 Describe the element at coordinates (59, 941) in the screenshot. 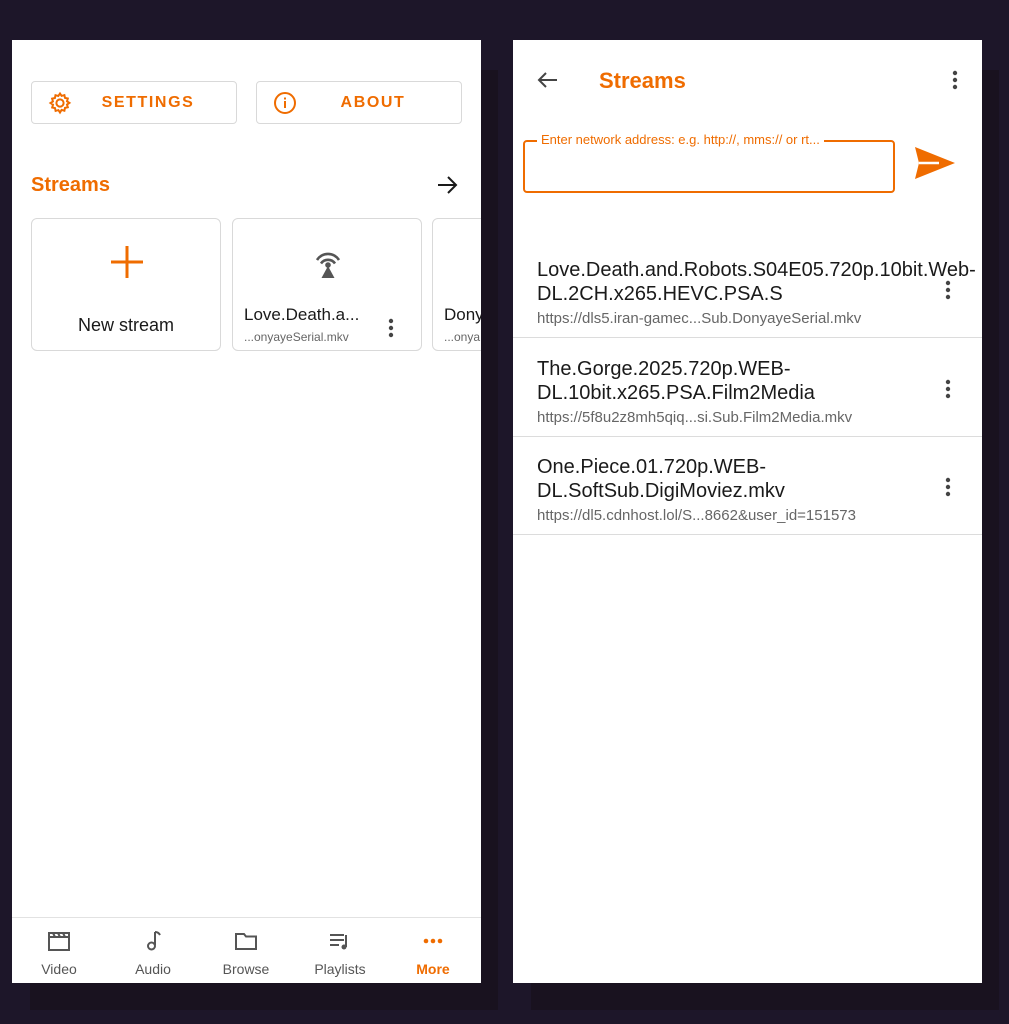

I see `video-clapper-icon` at that location.